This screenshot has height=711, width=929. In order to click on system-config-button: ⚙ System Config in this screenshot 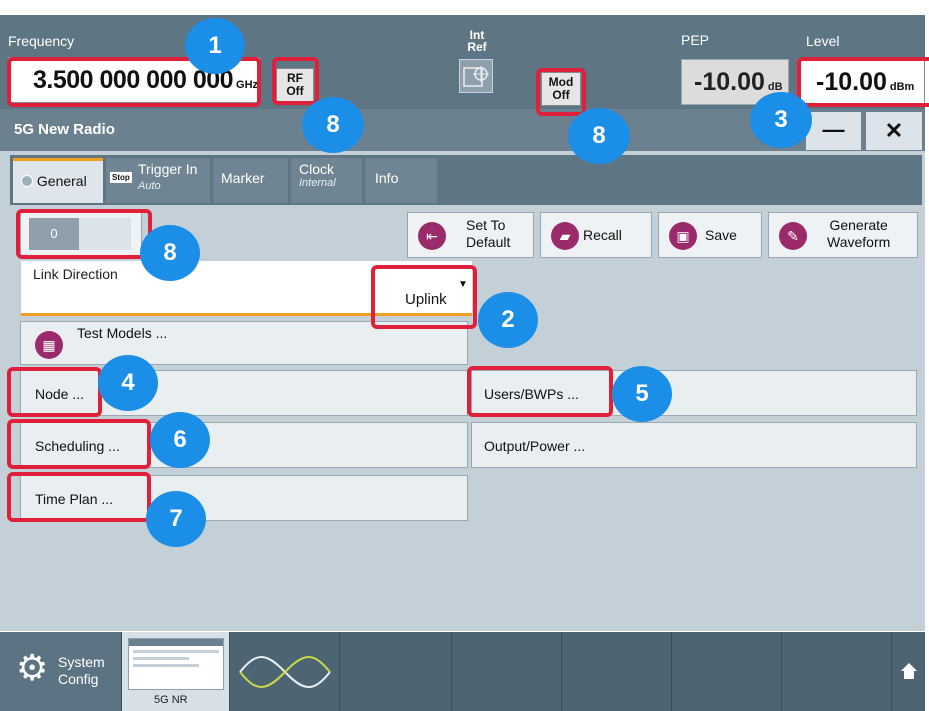, I will do `click(61, 671)`.